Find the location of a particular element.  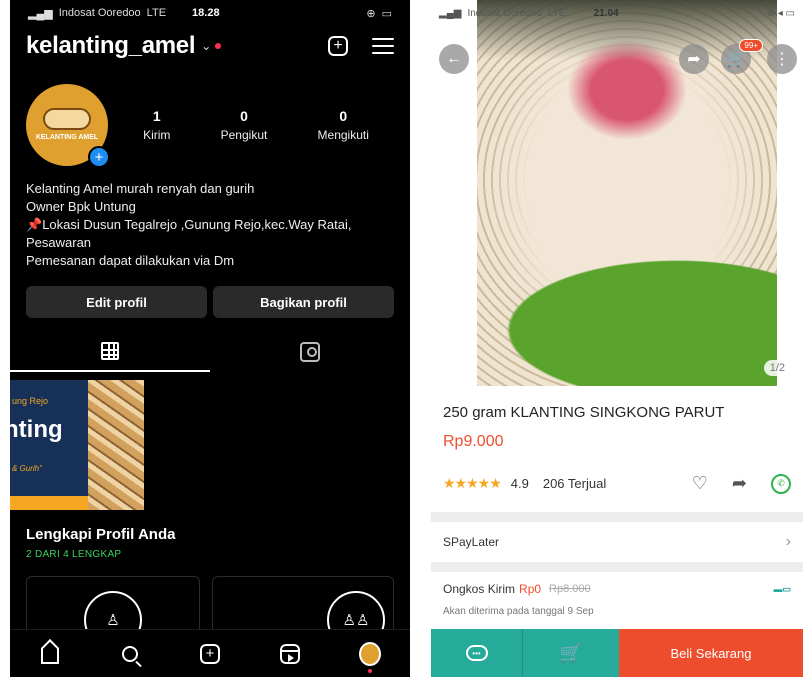

grid-icon is located at coordinates (110, 351).